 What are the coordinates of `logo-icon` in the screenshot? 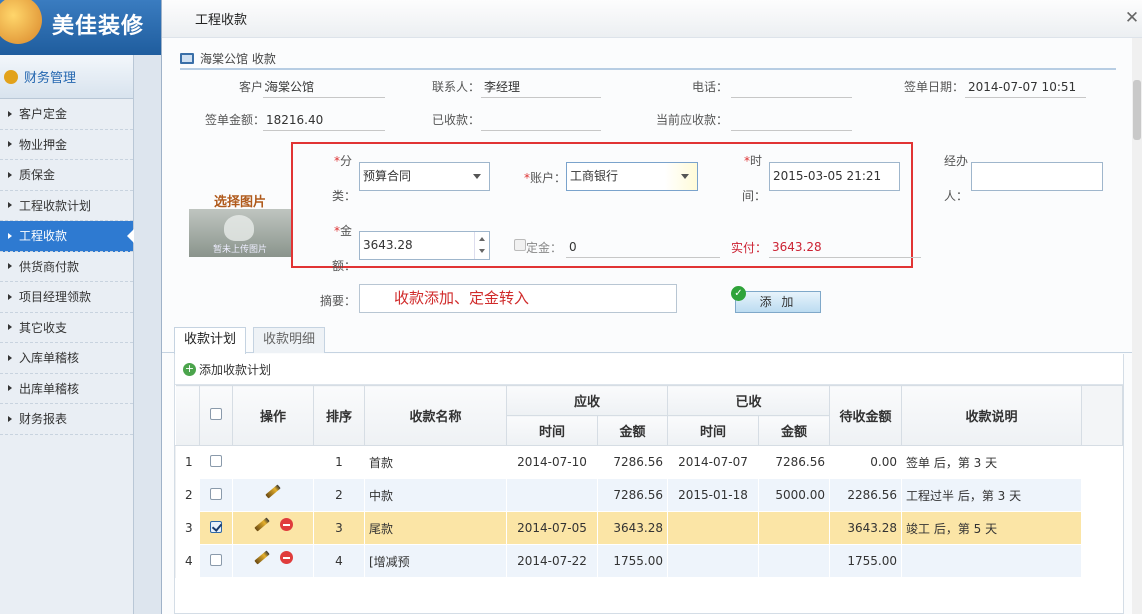 It's located at (21, 22).